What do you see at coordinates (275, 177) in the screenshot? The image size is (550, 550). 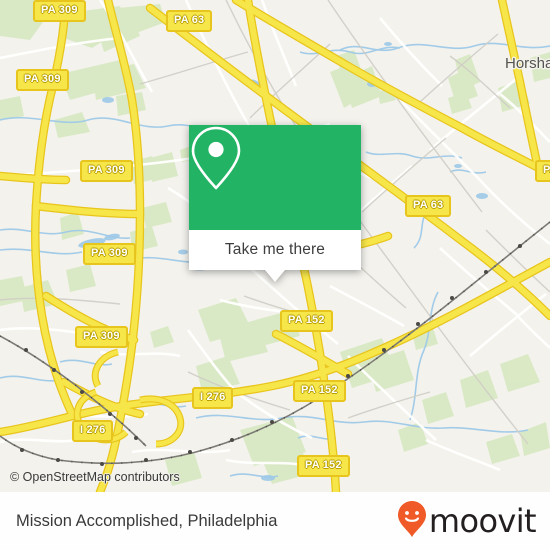 I see `popup-header` at bounding box center [275, 177].